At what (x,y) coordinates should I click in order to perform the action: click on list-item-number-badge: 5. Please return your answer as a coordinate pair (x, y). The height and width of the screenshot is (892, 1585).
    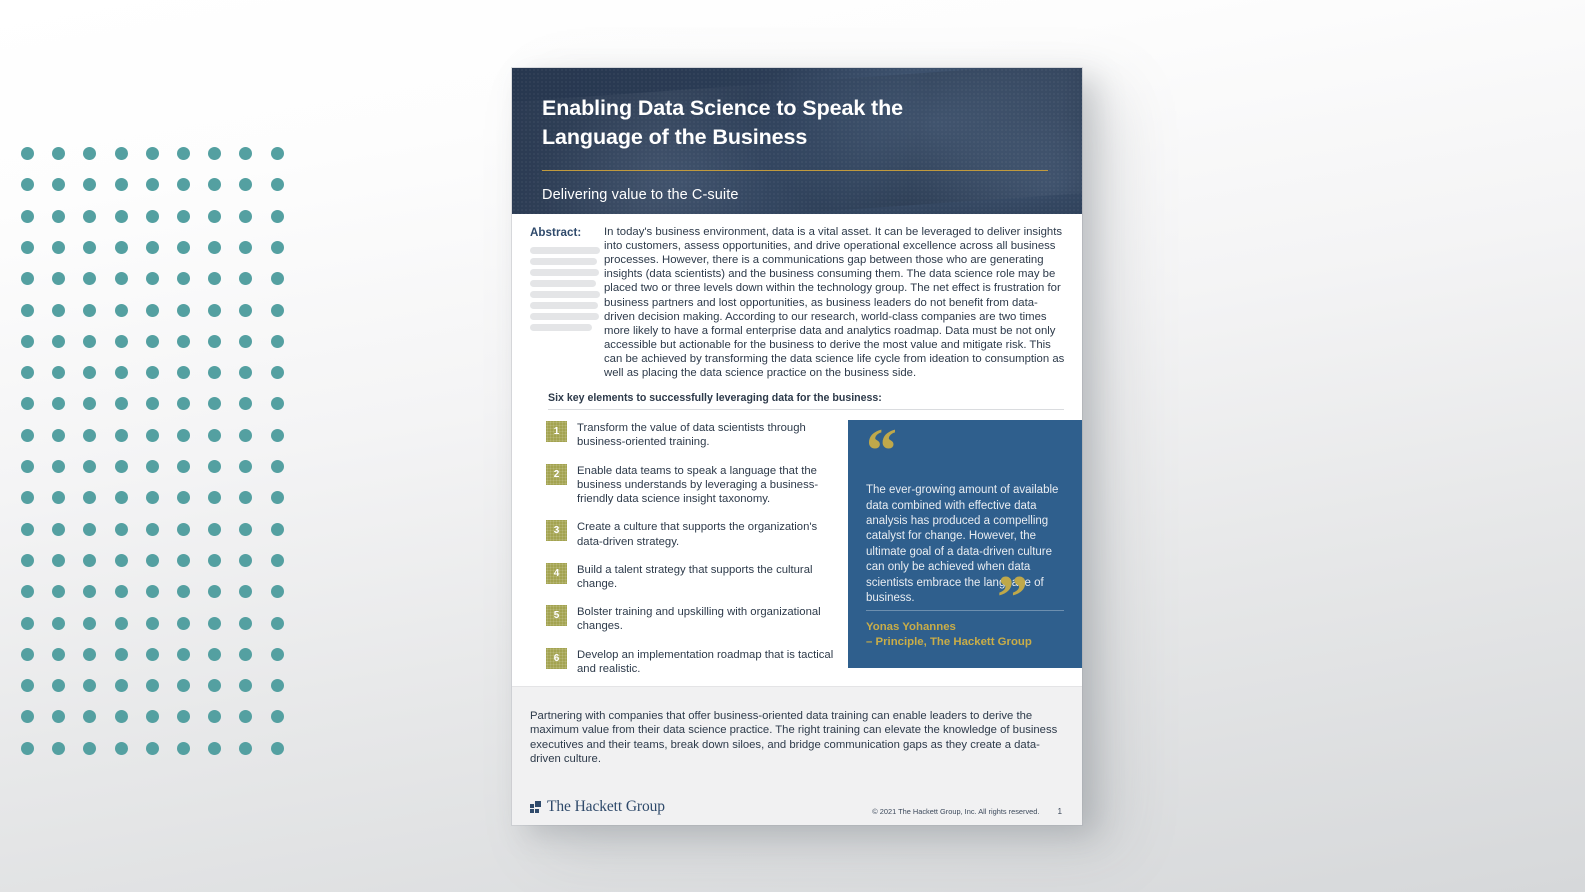
    Looking at the image, I should click on (556, 616).